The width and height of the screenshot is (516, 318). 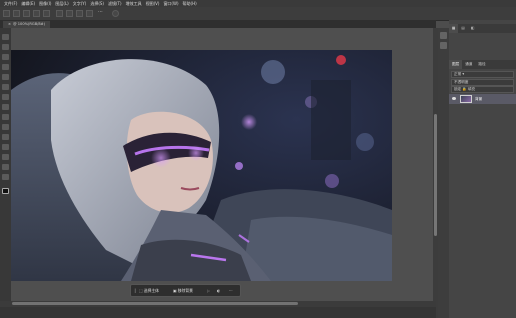 I want to click on select-subject-label: 选择主体, so click(x=151, y=290).